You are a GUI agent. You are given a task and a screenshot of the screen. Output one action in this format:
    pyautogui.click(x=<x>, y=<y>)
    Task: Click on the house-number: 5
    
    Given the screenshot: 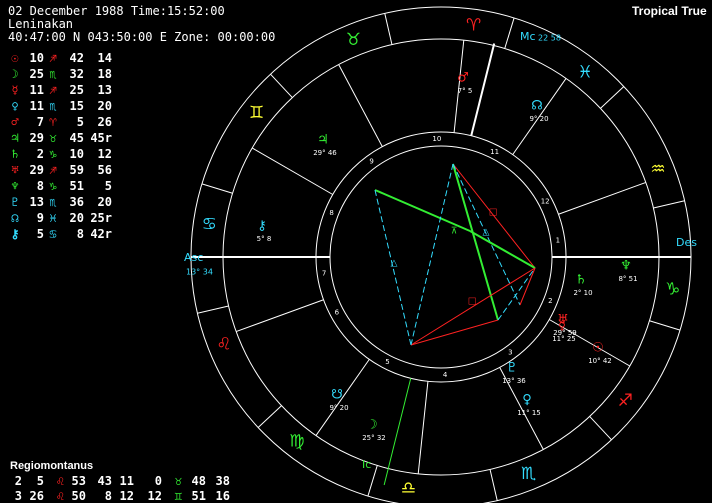 What is the action you would take?
    pyautogui.click(x=387, y=362)
    